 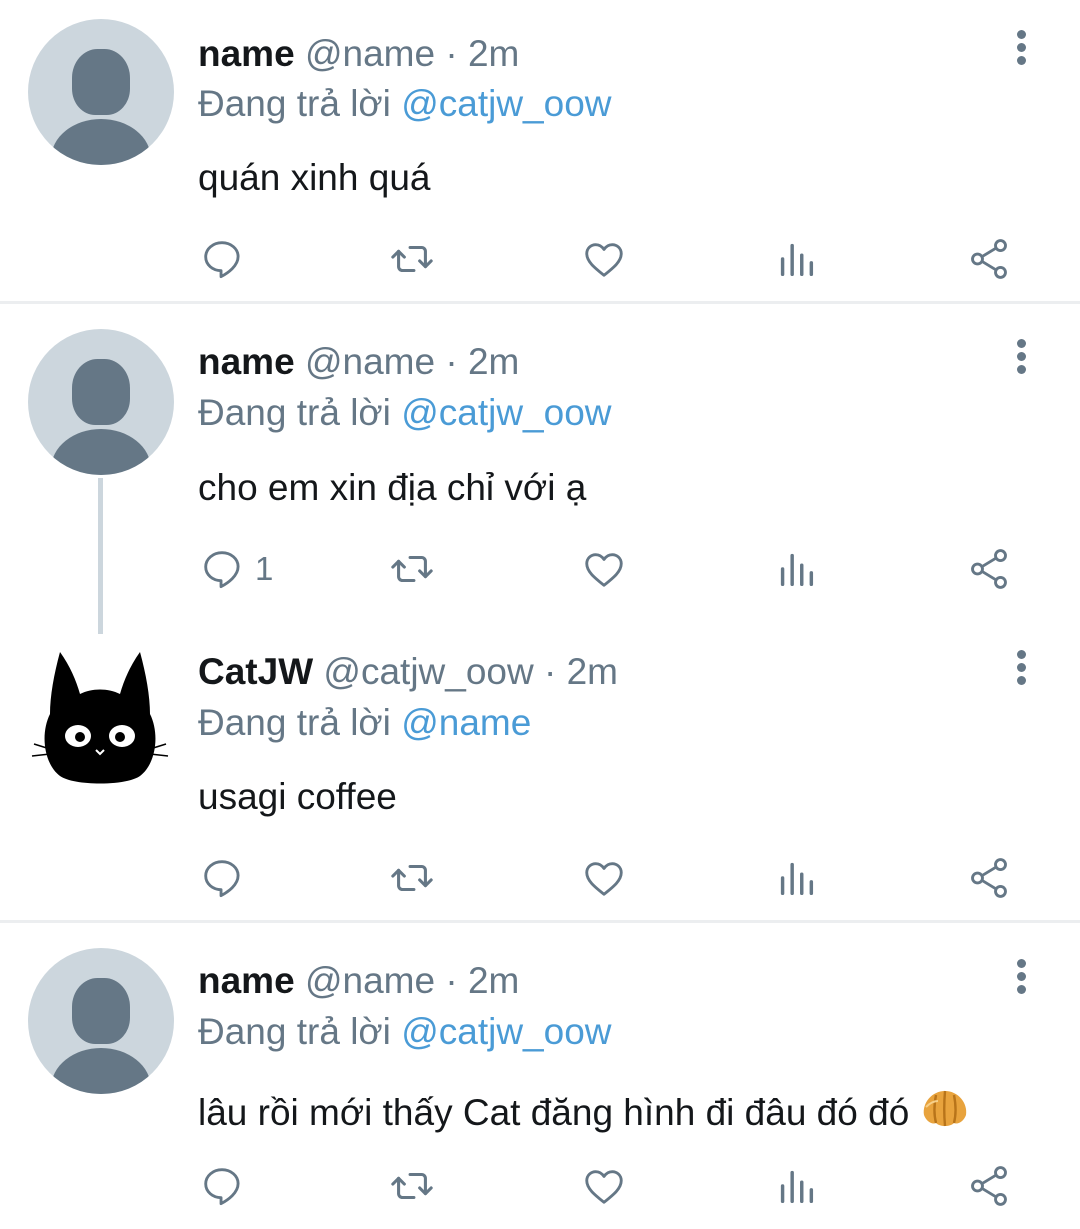 I want to click on author-handle: @catjw_oow, so click(x=428, y=671).